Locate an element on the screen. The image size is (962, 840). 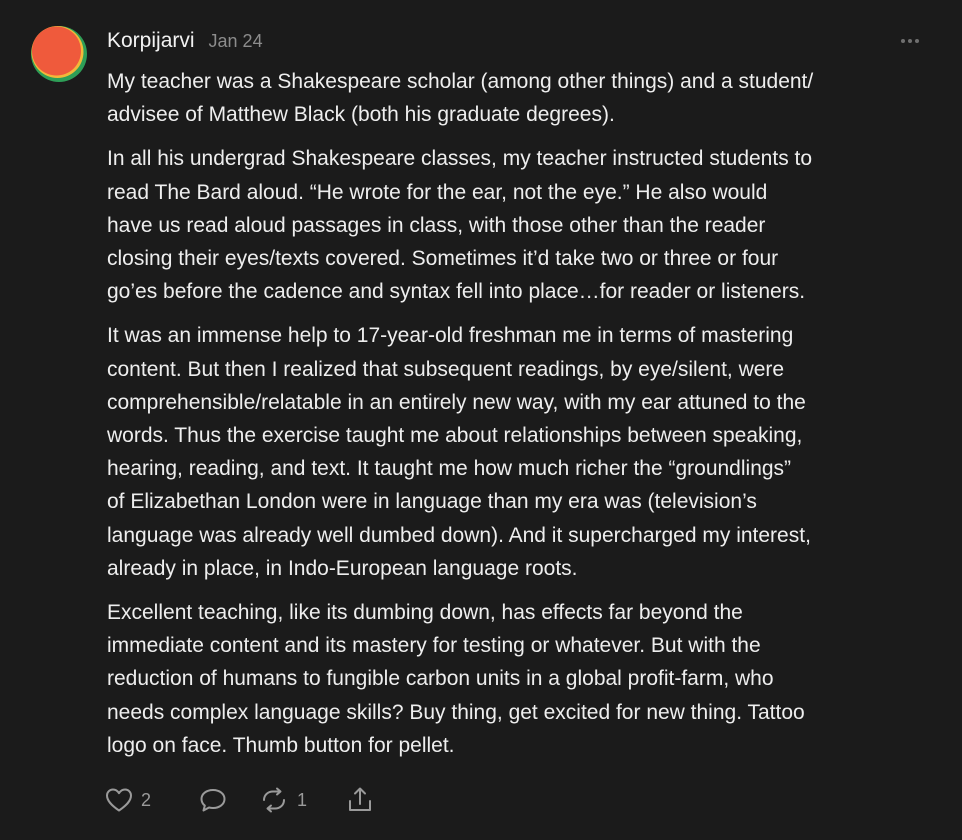
restack-button: 1 is located at coordinates (289, 800).